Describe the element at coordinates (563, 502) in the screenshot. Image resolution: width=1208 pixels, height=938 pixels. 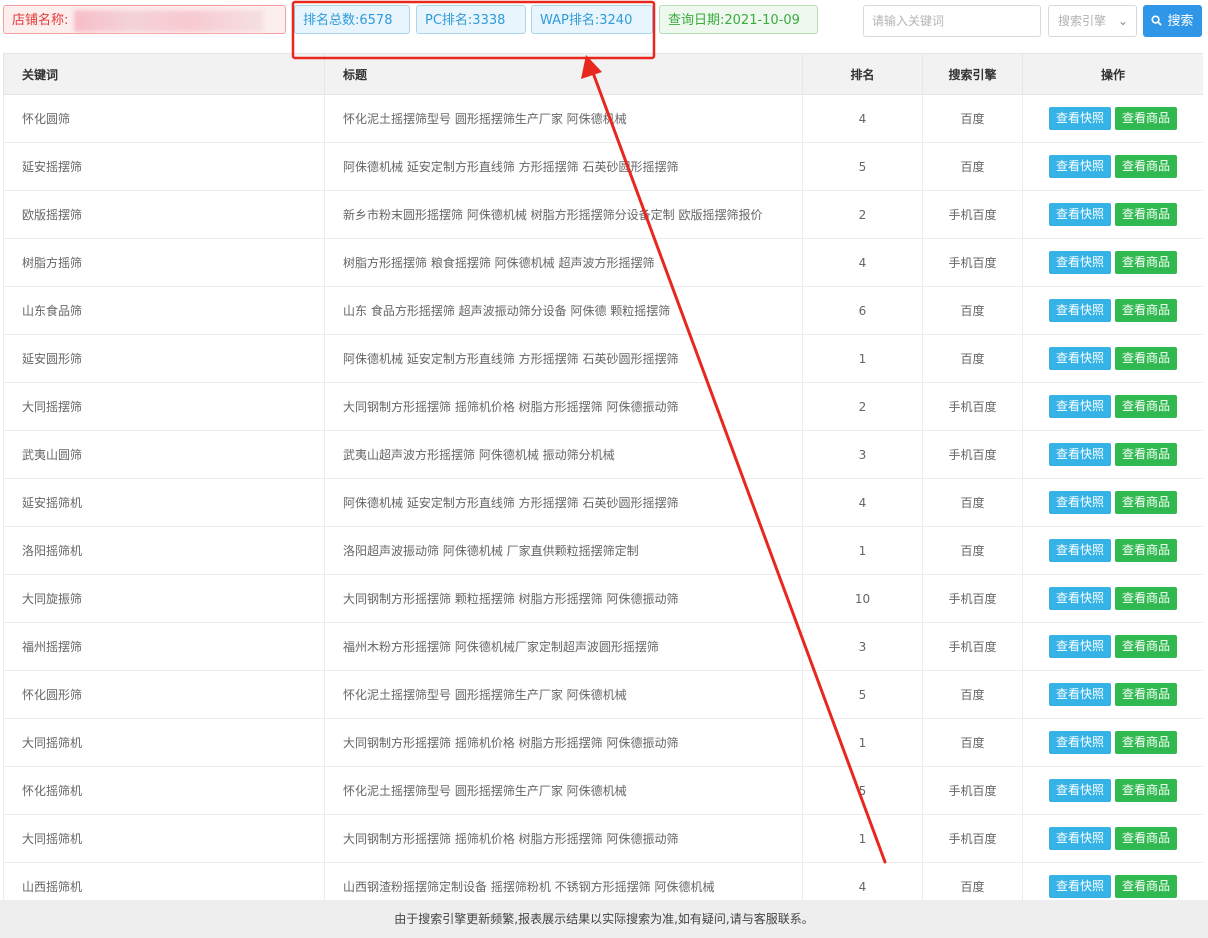
I see `title-cell: 阿侏德机械 延安定制方形直线筛 方形摇摆筛 石英砂圆形摇摆筛` at that location.